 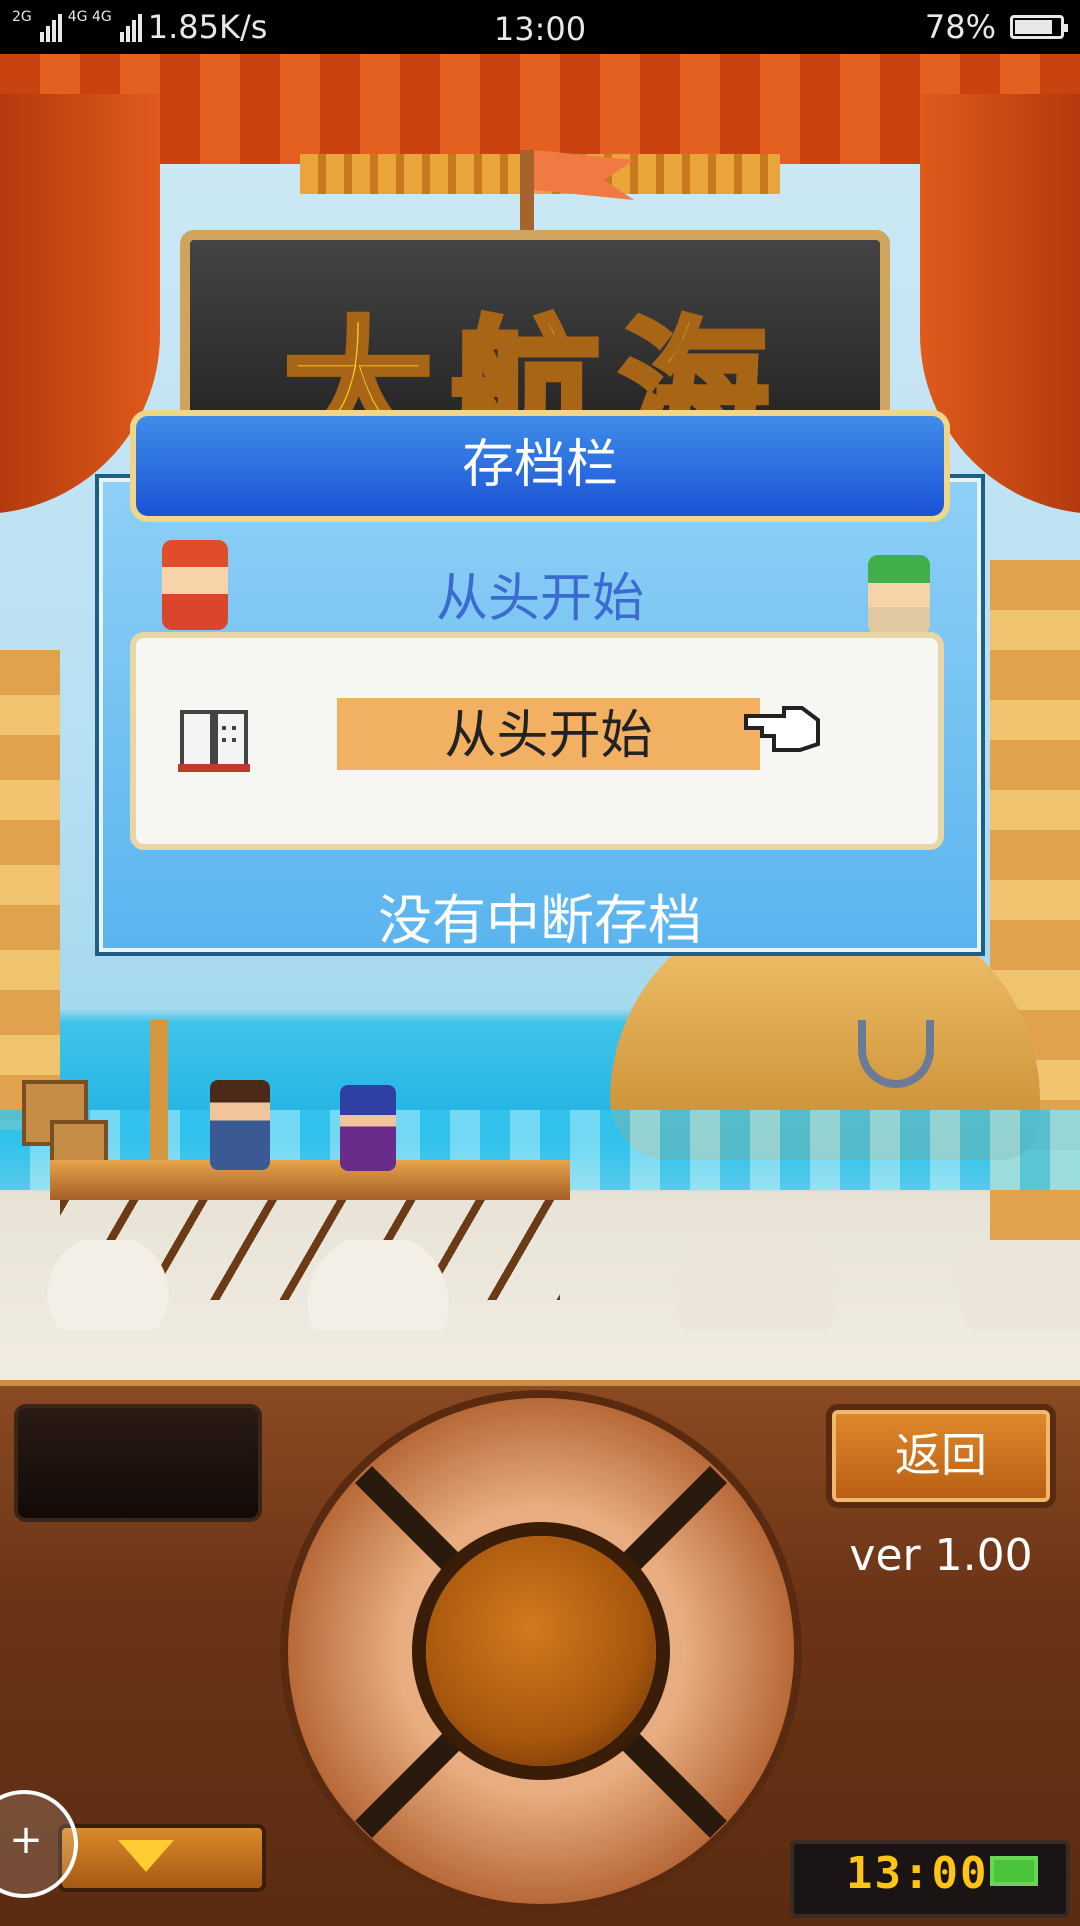 I want to click on dialog-subtitle: 从头开始, so click(x=539, y=599).